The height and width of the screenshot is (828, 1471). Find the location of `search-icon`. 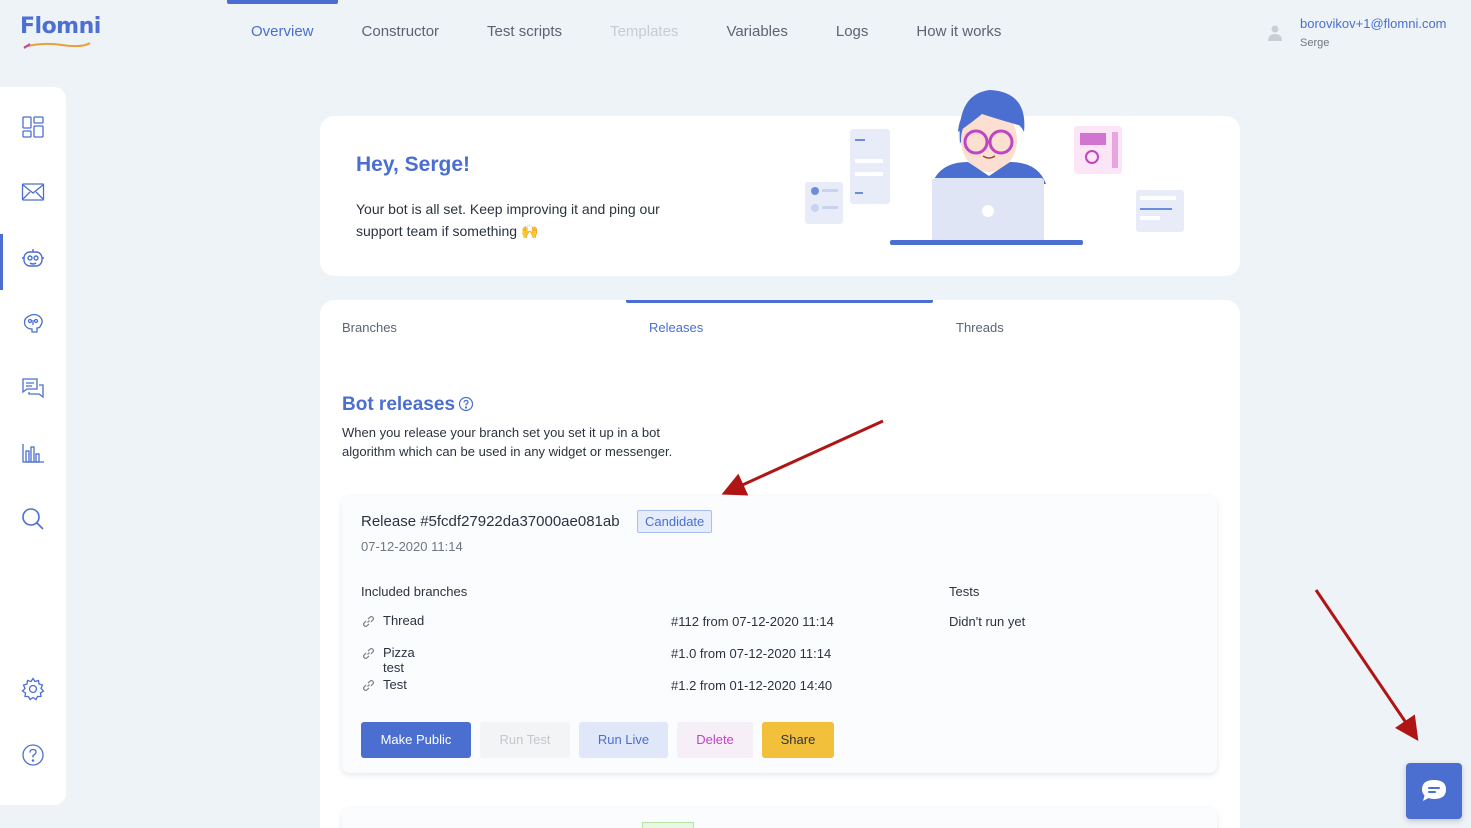

search-icon is located at coordinates (33, 519).